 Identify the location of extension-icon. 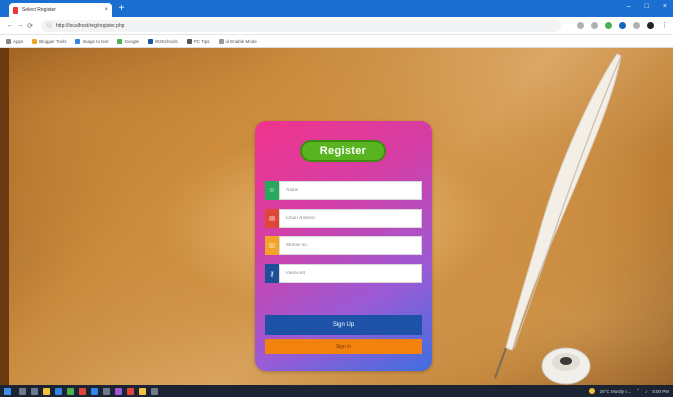
(594, 25).